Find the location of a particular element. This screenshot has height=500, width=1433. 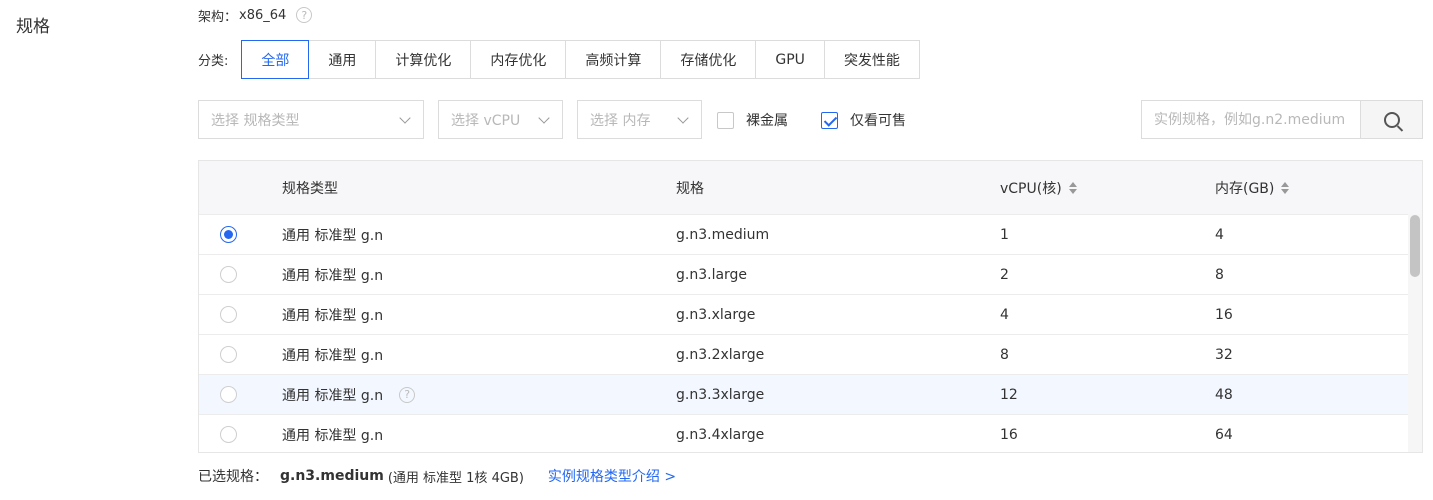

header-memory-label: 内存(GB) is located at coordinates (1245, 188).